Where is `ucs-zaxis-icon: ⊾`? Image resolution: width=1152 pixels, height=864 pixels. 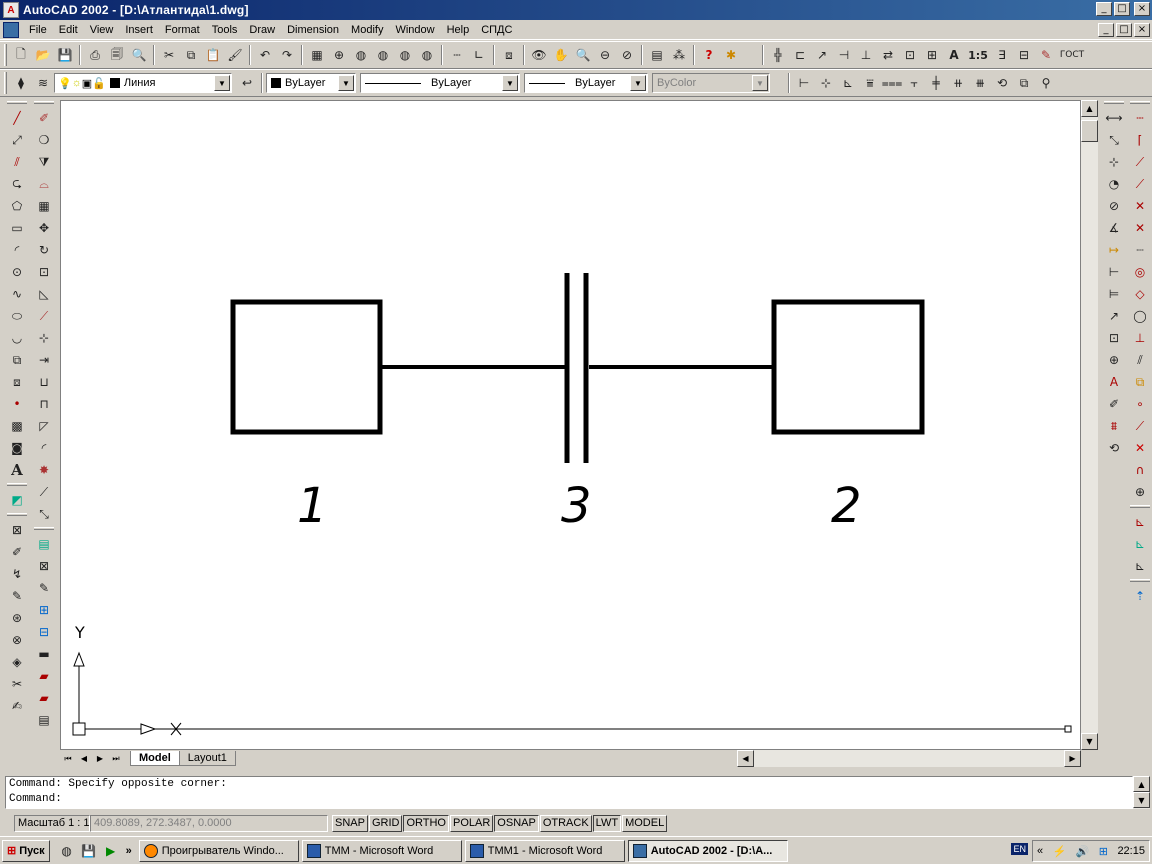
ucs-zaxis-icon: ⊾ is located at coordinates (1140, 566).